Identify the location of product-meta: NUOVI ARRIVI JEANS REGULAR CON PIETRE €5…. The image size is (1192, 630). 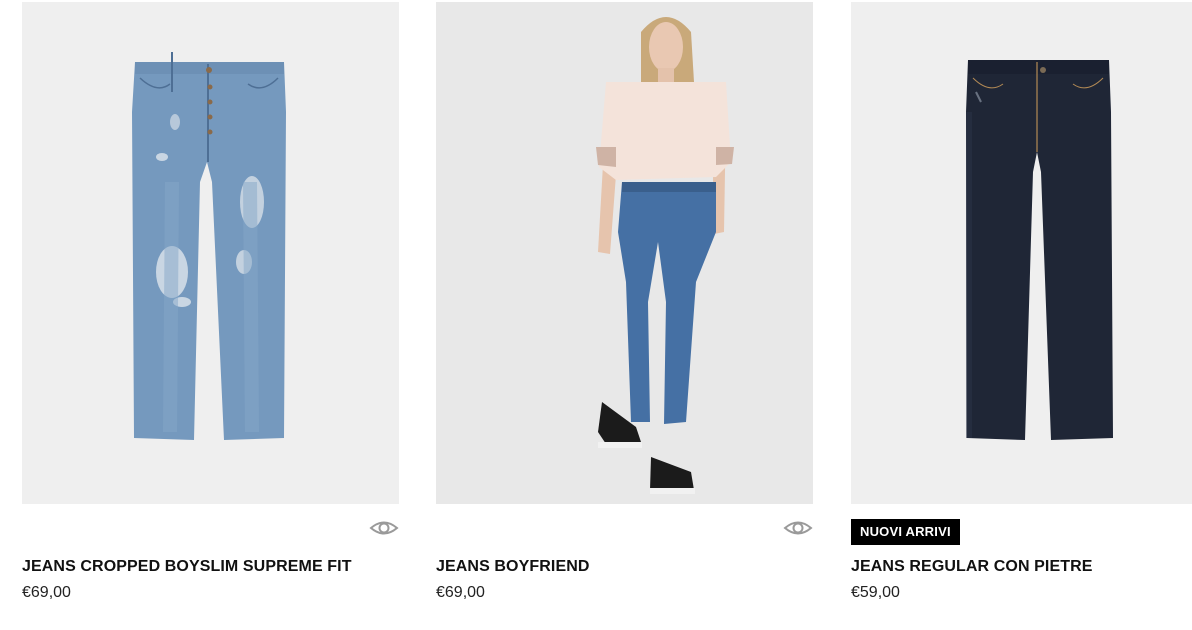
(1021, 558).